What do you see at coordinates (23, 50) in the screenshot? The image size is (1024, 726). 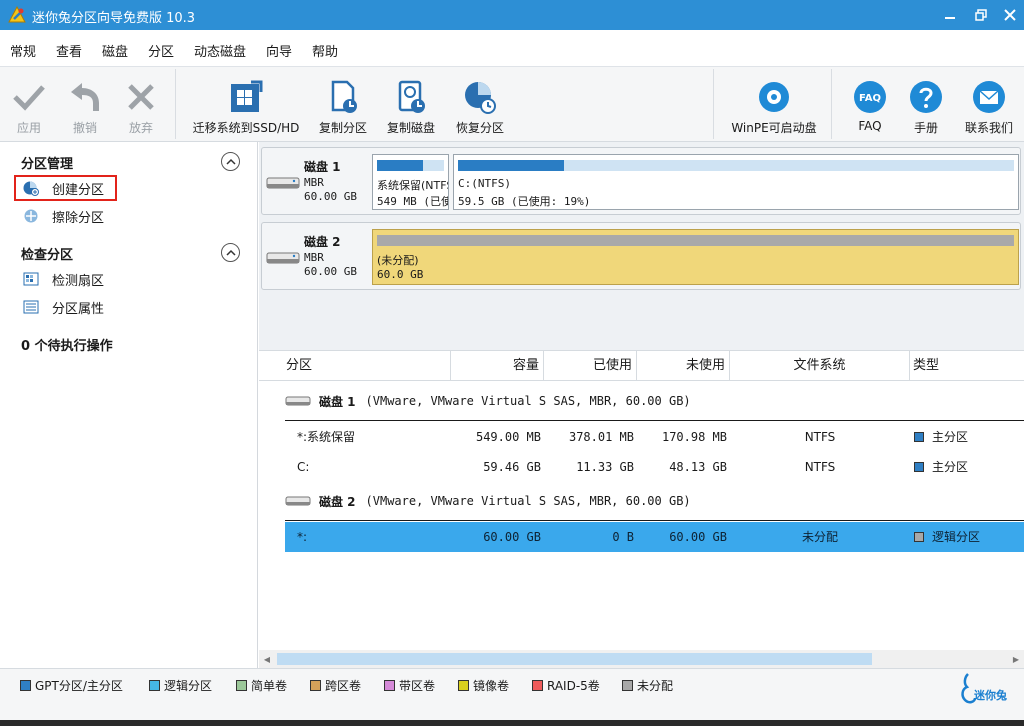 I see `menu-general: 常规` at bounding box center [23, 50].